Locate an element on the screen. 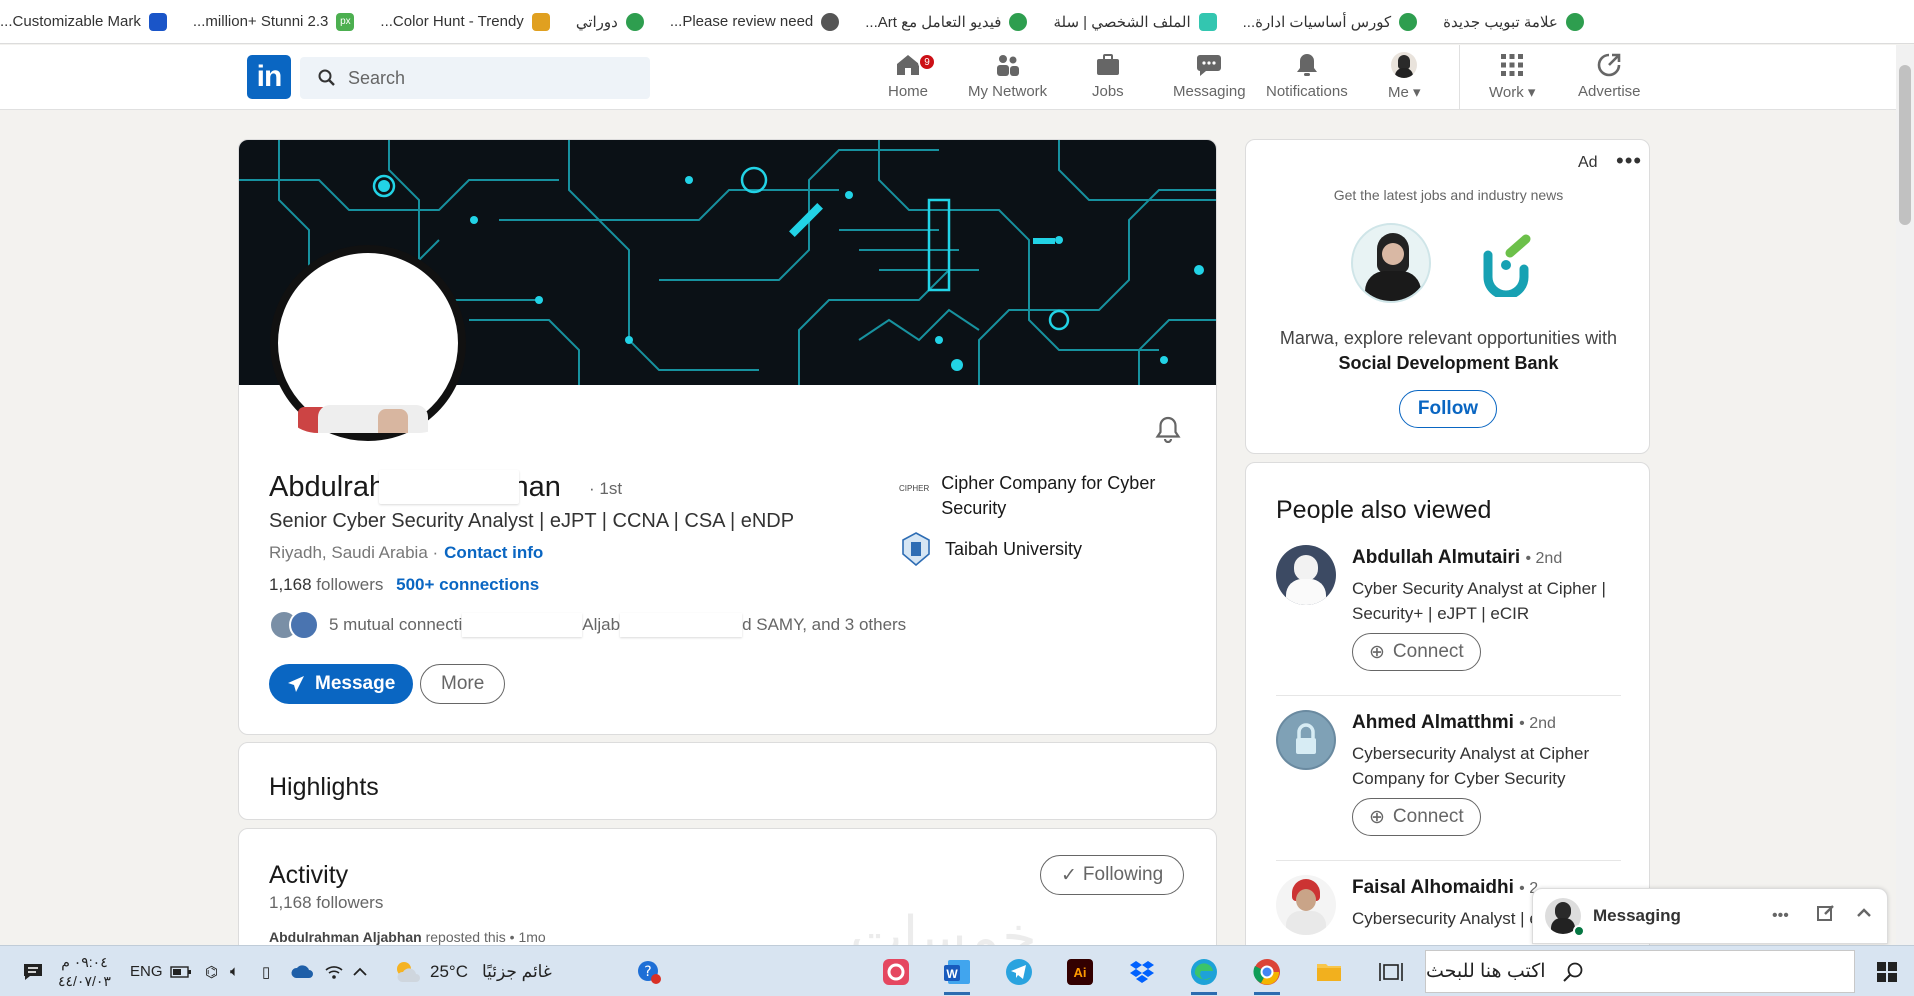  ad-user-avatar is located at coordinates (1391, 263).